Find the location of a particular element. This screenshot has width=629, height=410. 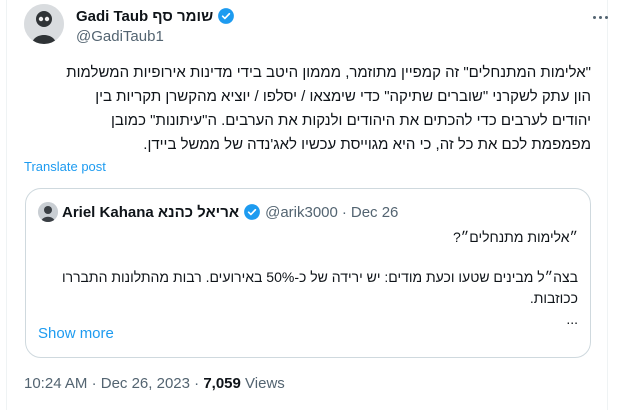

show-more-link: Show more is located at coordinates (76, 333).